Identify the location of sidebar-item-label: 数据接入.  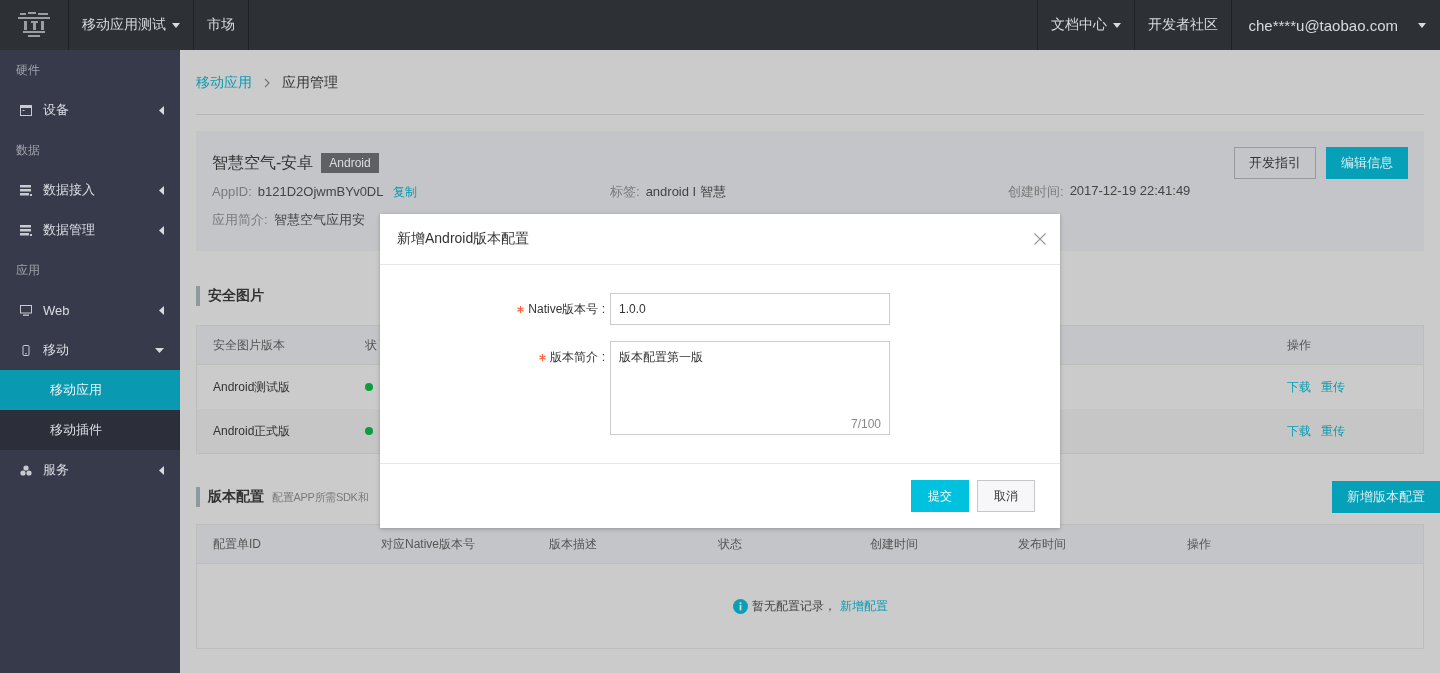
(69, 190).